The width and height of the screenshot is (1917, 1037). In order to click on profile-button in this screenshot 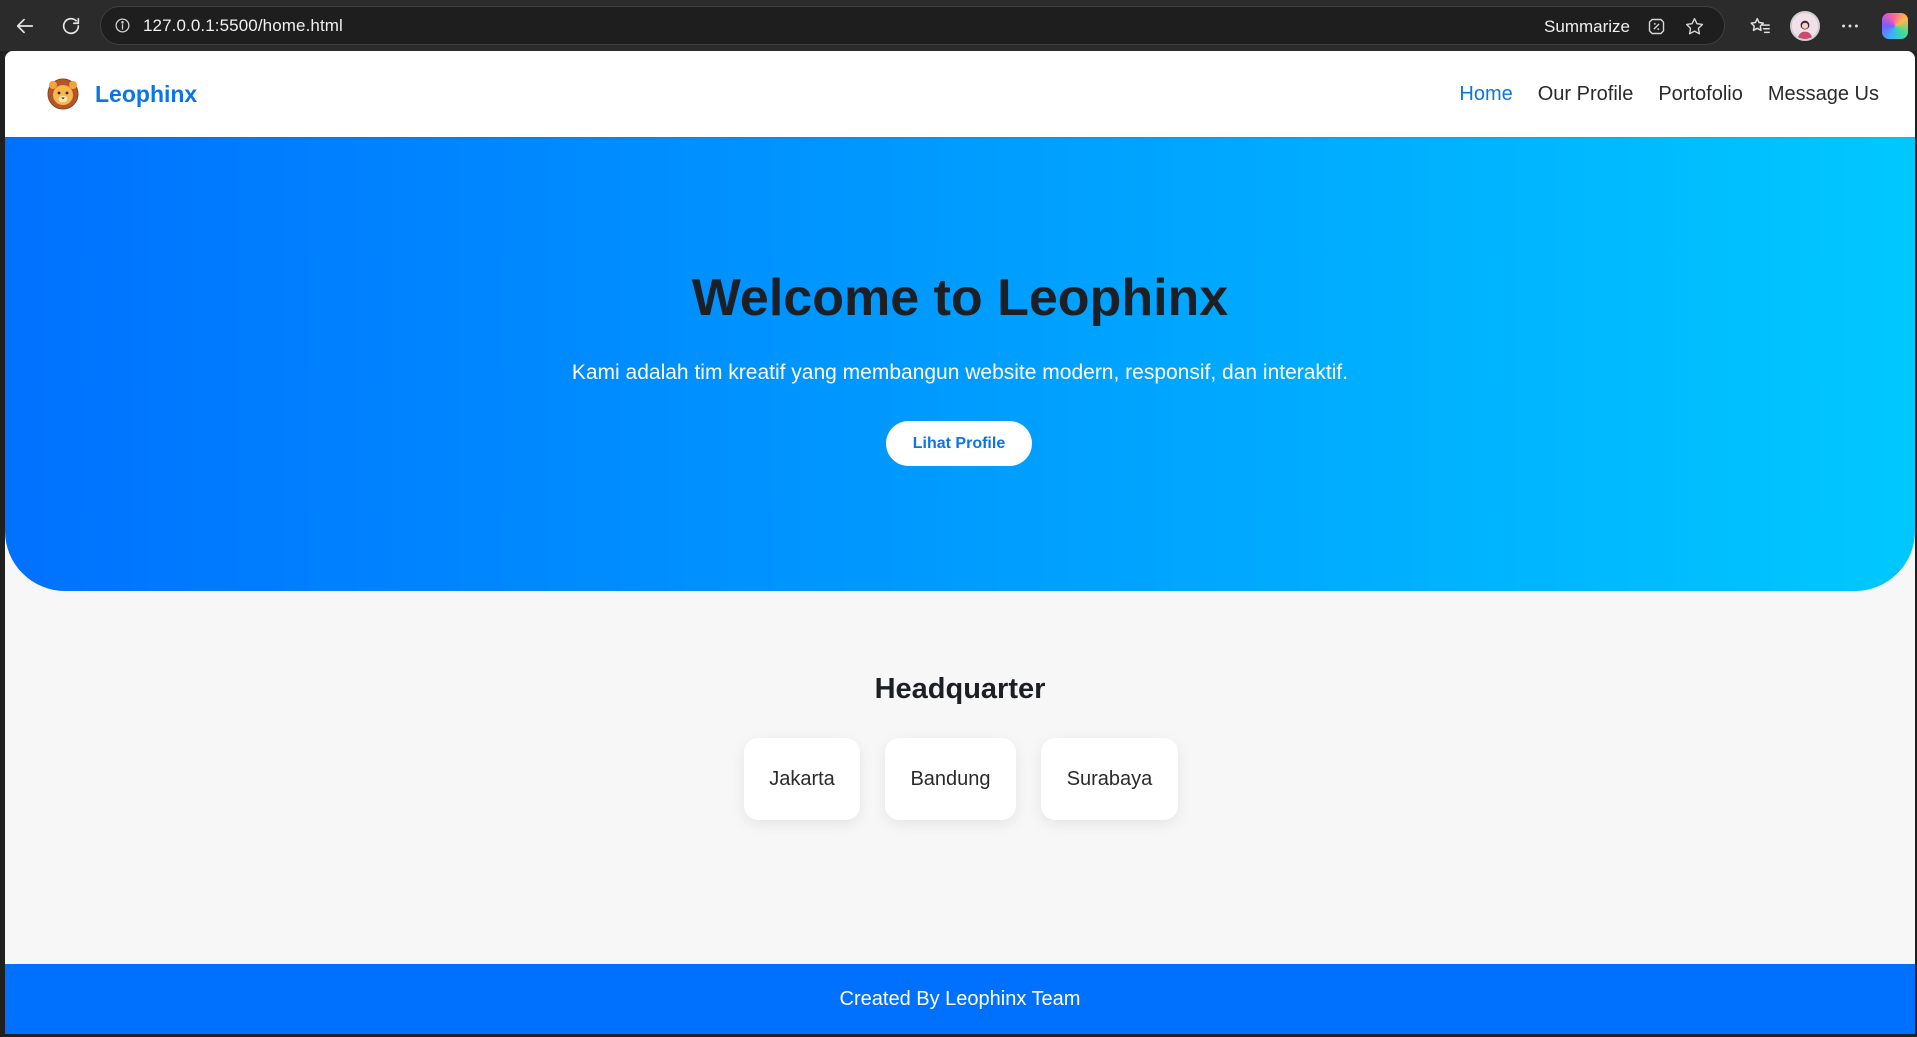, I will do `click(1804, 25)`.